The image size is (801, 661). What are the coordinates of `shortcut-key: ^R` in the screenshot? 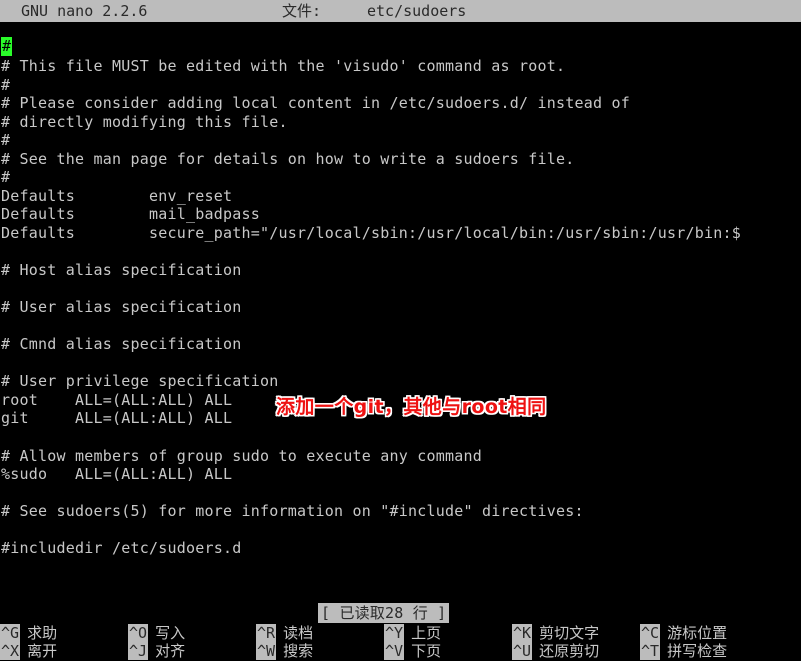 It's located at (266, 633).